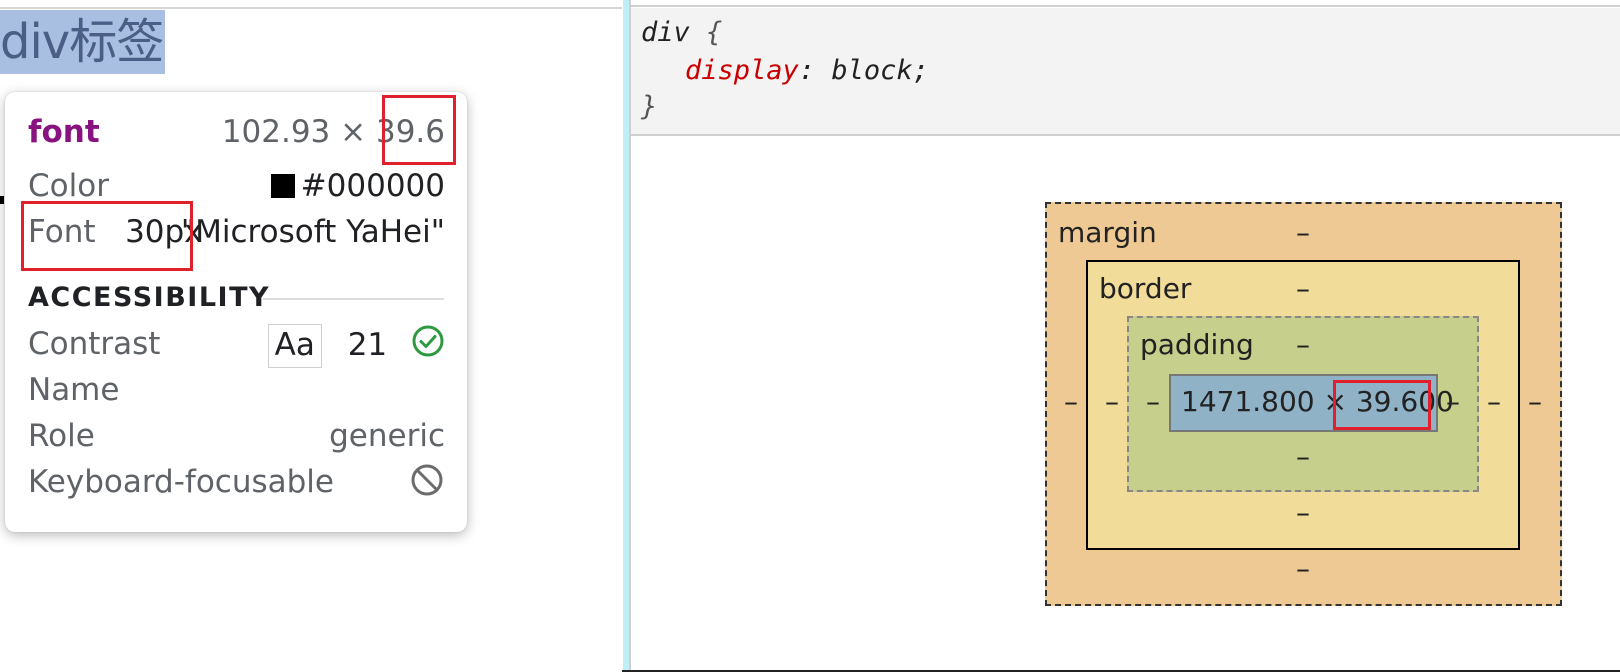 This screenshot has height=672, width=1620. I want to click on not-allowed-icon, so click(427, 485).